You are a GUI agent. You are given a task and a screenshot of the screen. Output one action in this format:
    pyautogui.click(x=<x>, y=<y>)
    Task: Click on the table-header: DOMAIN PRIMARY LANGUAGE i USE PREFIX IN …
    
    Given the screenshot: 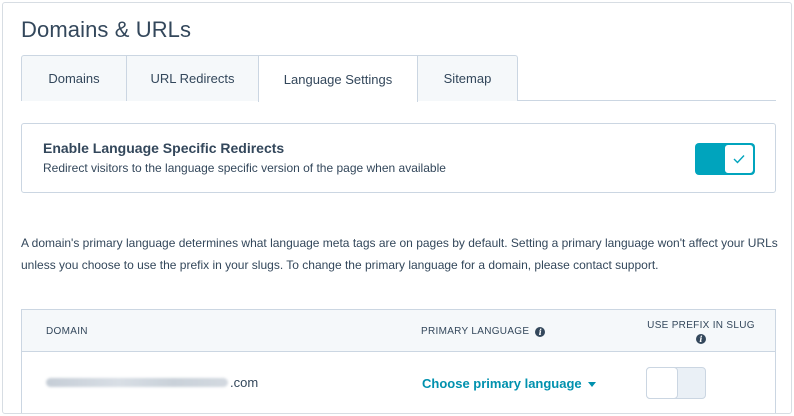 What is the action you would take?
    pyautogui.click(x=398, y=331)
    